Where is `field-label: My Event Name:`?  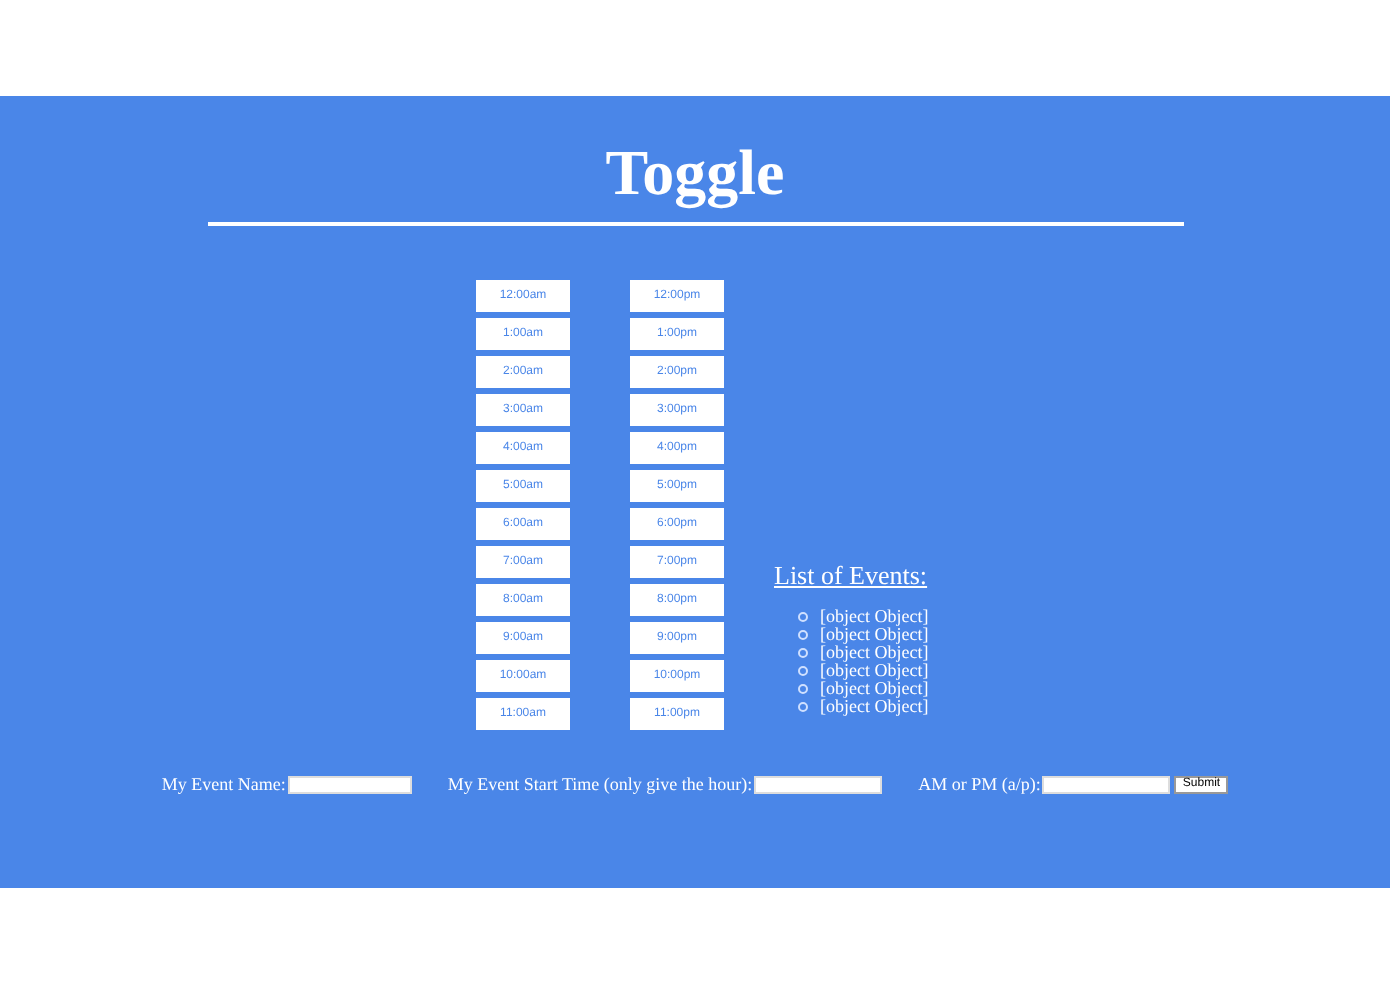
field-label: My Event Name: is located at coordinates (223, 784).